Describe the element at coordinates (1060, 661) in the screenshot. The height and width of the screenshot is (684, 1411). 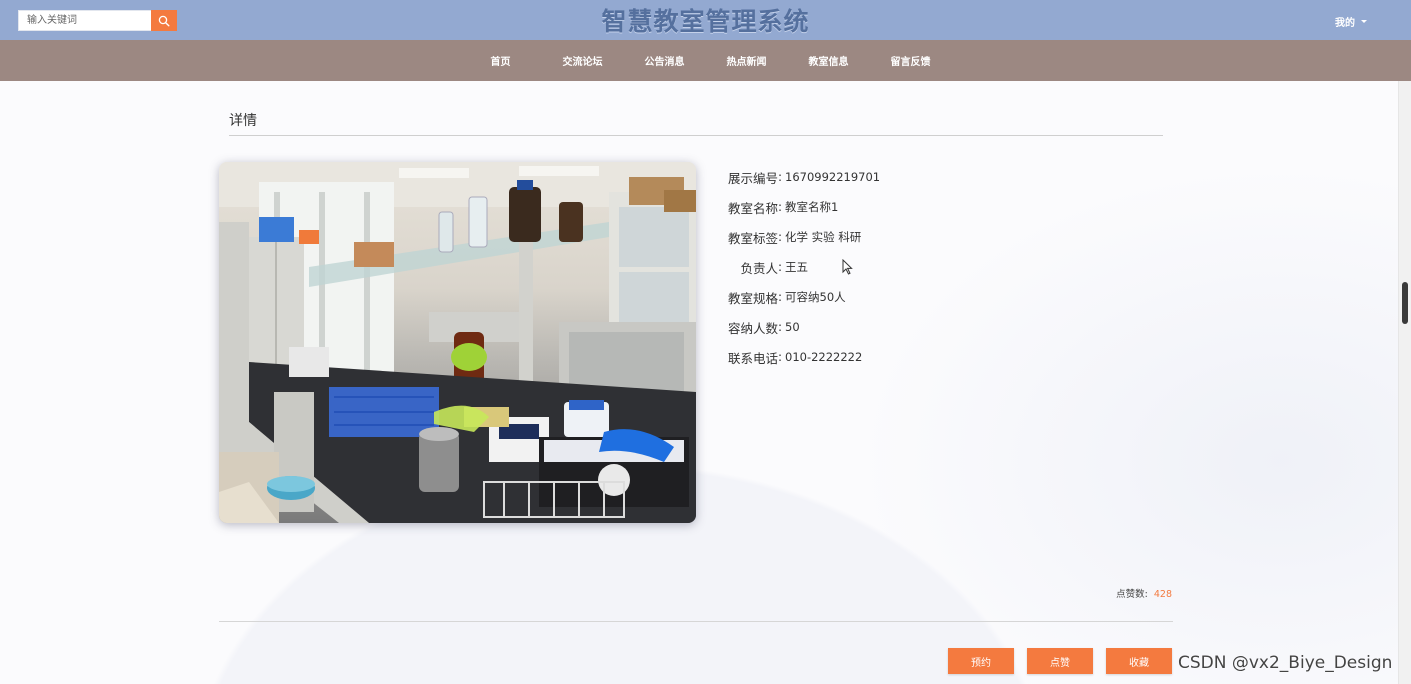
I see `like-button: 点赞` at that location.